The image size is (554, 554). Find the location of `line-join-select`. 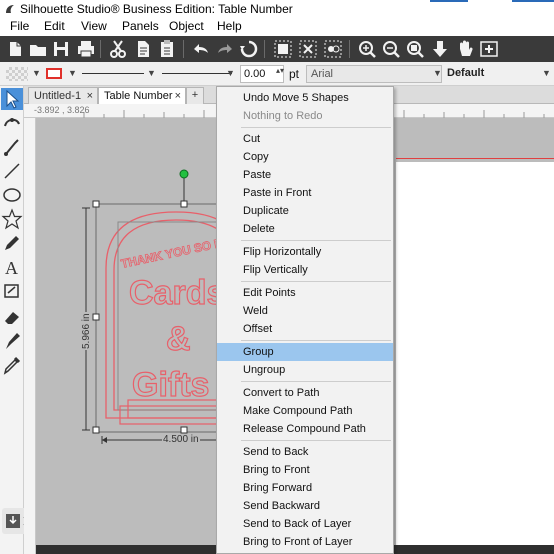

line-join-select is located at coordinates (197, 73).